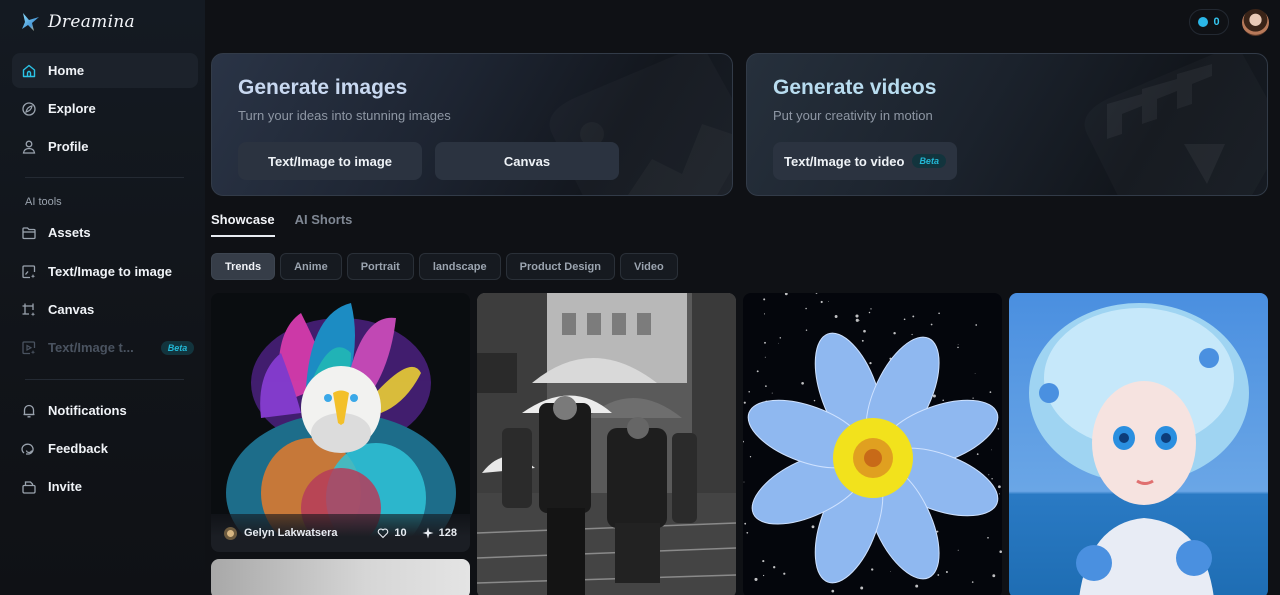 Image resolution: width=1280 pixels, height=595 pixels. I want to click on sidebar-item-label: Invite, so click(65, 486).